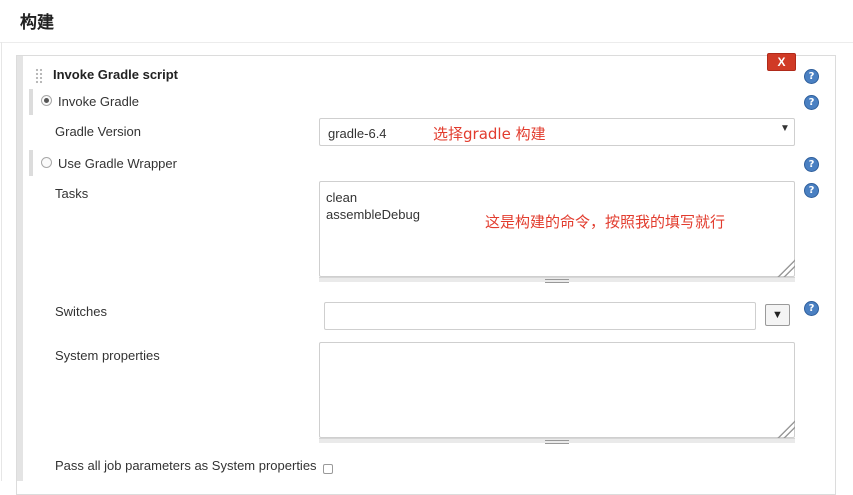 The height and width of the screenshot is (495, 853). I want to click on delete-step-button: x, so click(781, 62).